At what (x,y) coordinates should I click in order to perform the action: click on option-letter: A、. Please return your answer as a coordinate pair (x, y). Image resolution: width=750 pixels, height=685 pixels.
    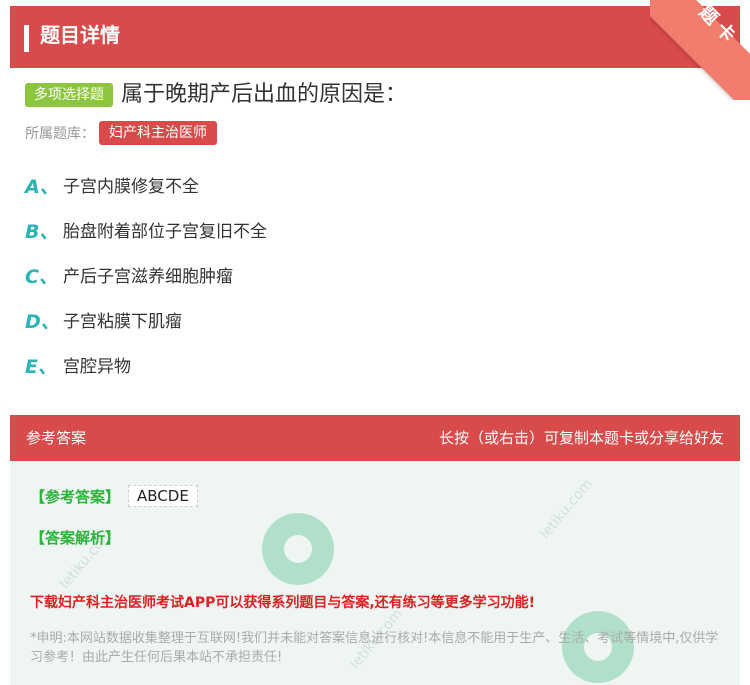
    Looking at the image, I should click on (42, 187).